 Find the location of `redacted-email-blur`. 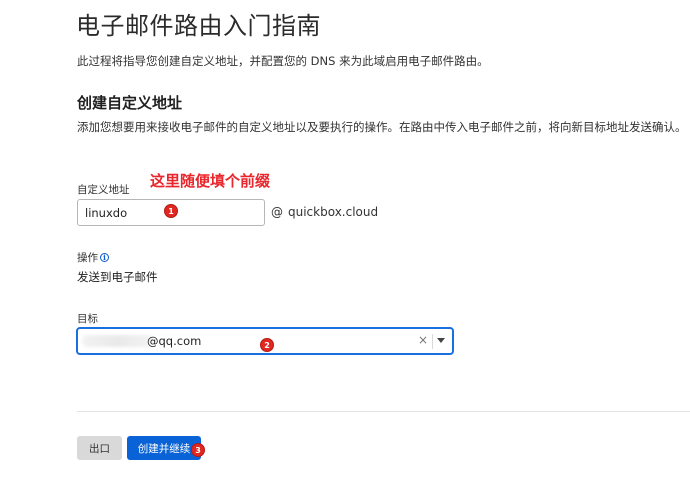

redacted-email-blur is located at coordinates (118, 341).